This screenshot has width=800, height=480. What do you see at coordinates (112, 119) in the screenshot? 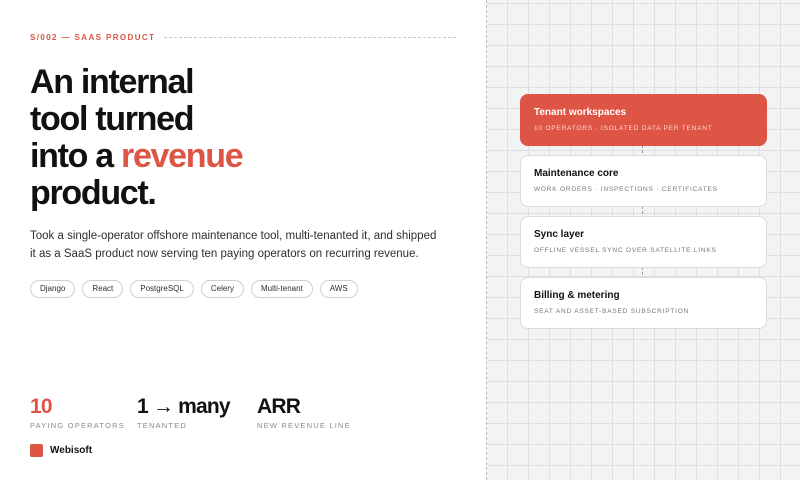
I see `headline-line-2: tool turned` at bounding box center [112, 119].